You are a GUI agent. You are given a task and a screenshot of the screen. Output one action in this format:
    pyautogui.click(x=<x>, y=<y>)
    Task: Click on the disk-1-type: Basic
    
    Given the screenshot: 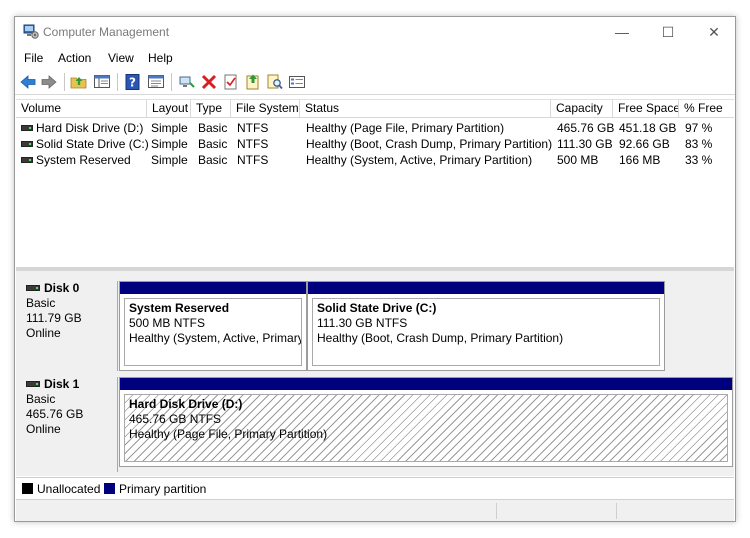 What is the action you would take?
    pyautogui.click(x=41, y=399)
    